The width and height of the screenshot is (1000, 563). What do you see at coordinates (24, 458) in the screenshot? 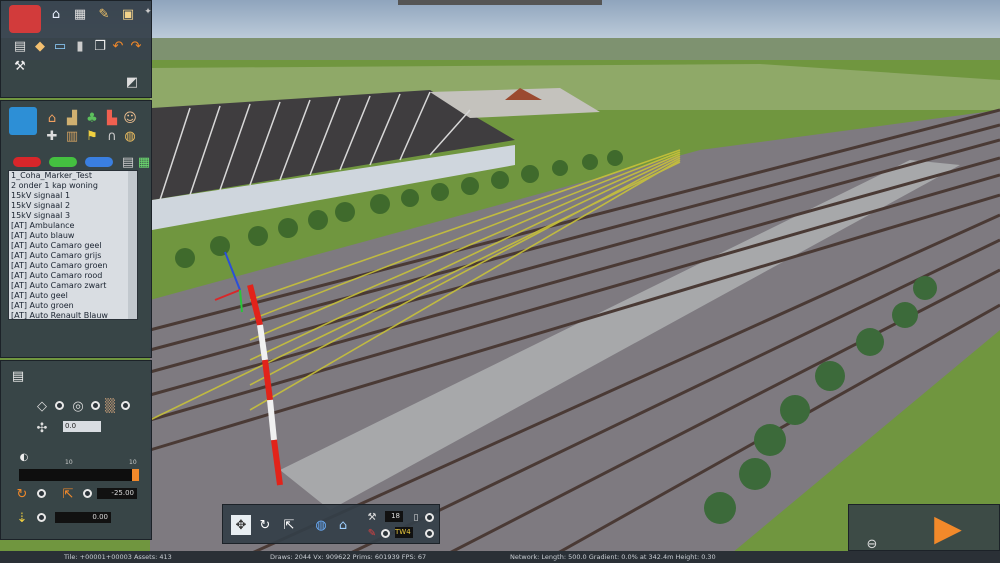
I see `slider-toggle-icon: ◐` at bounding box center [24, 458].